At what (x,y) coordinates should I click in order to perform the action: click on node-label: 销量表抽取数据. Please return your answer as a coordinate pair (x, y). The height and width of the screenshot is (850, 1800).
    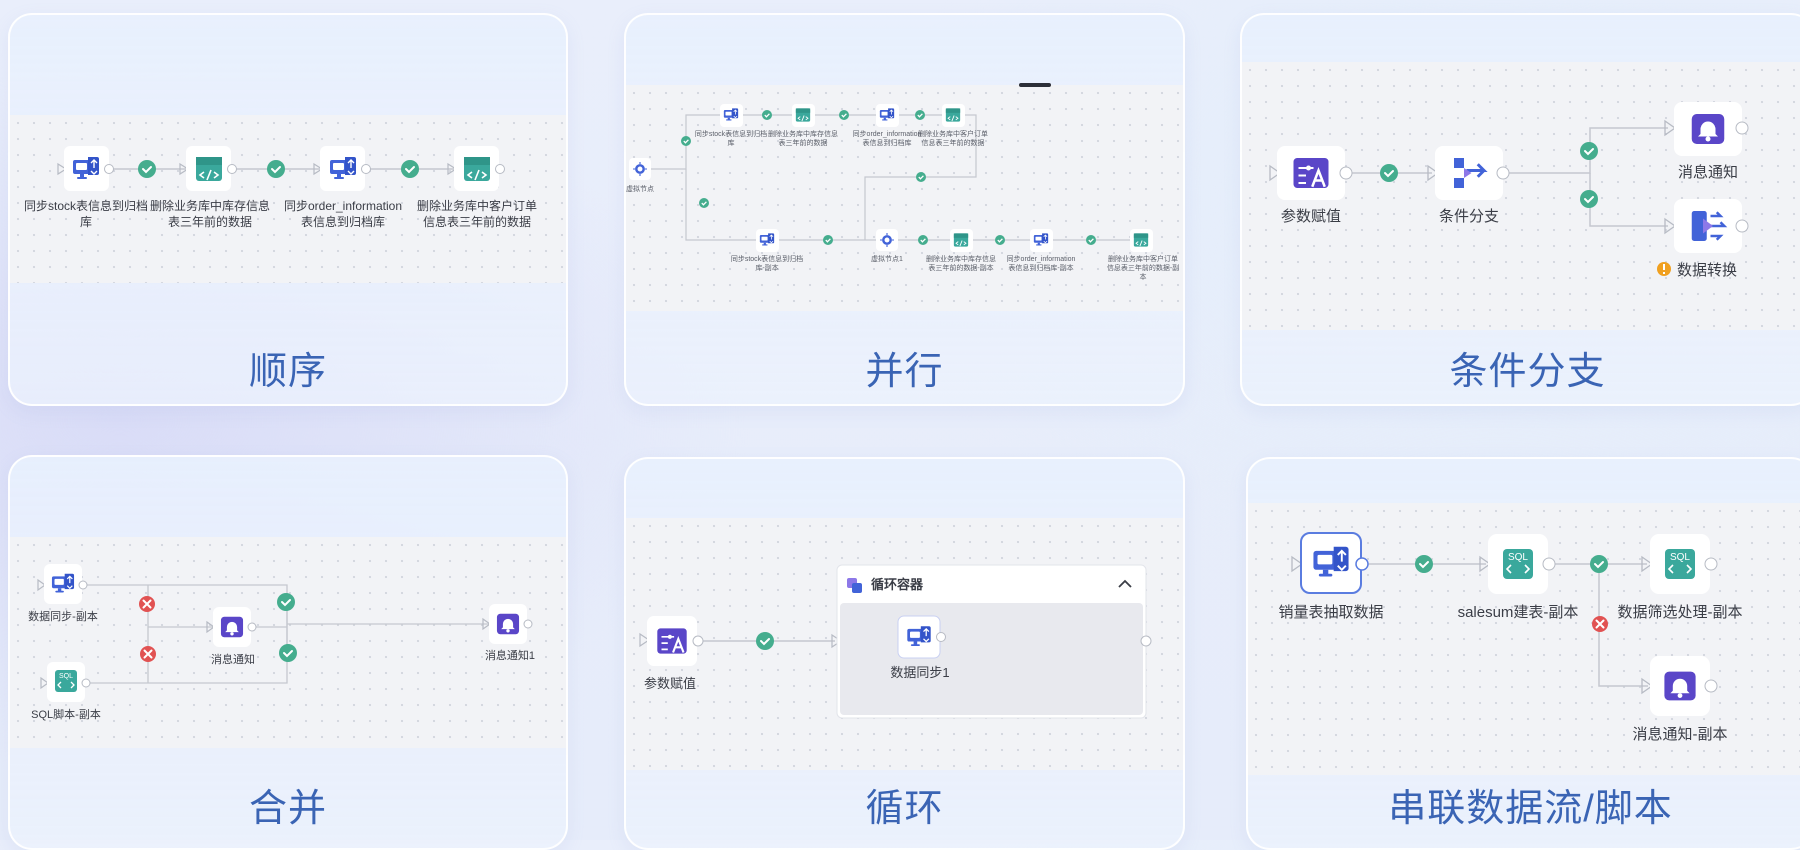
    Looking at the image, I should click on (1330, 612).